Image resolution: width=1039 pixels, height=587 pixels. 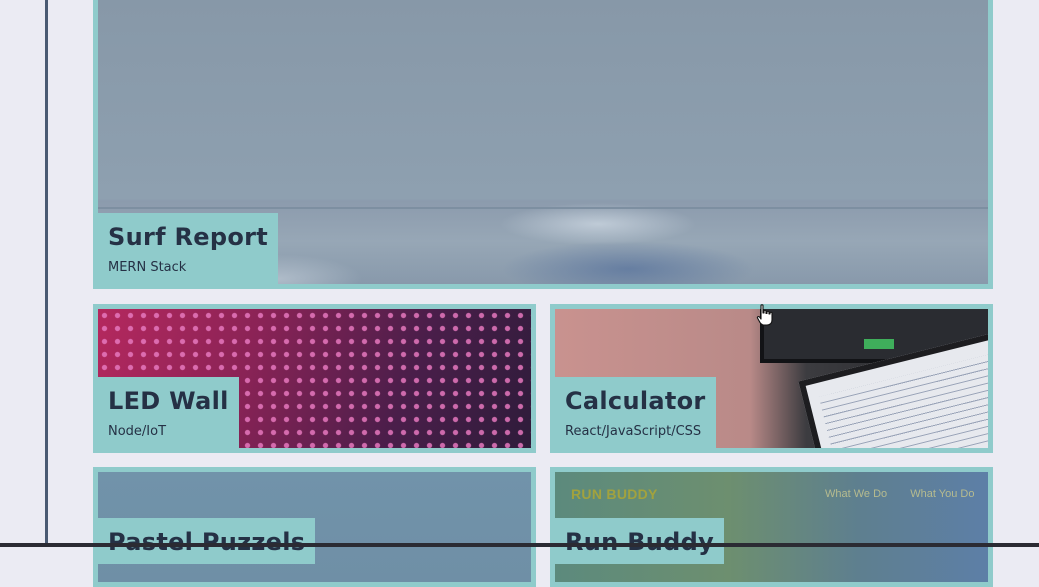 I want to click on project-caption: Calculator React/JavaScript/CSS, so click(x=635, y=412).